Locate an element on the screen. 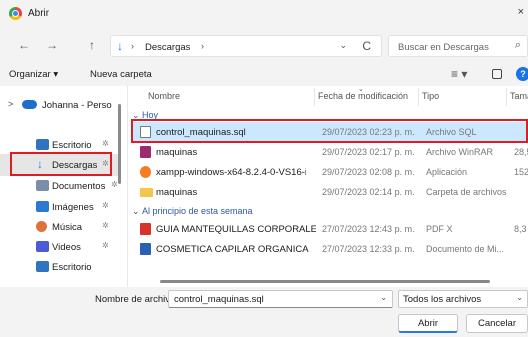 This screenshot has width=528, height=337. folder-icon is located at coordinates (146, 192).